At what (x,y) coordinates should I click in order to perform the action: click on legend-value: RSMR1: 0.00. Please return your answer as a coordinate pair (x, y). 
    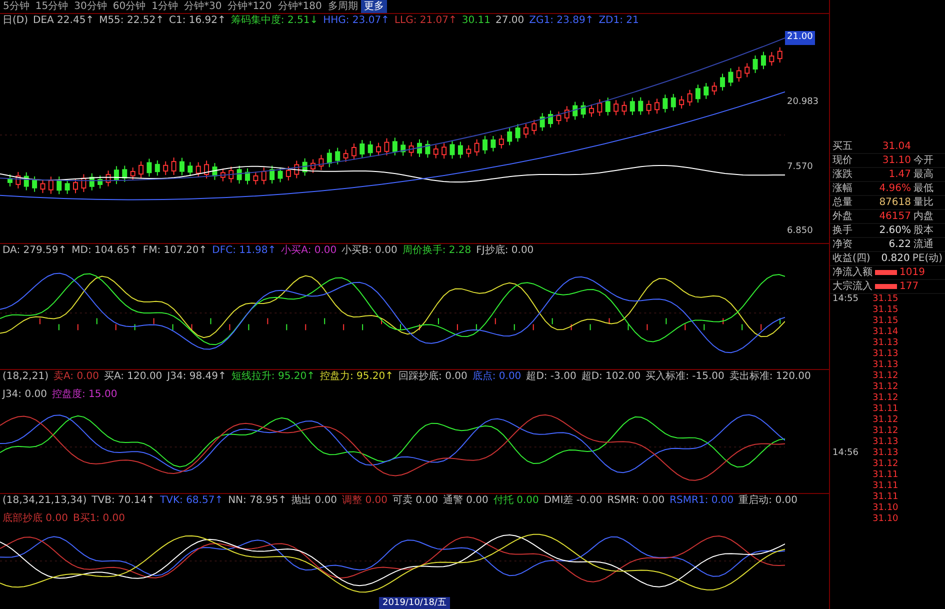
    Looking at the image, I should click on (702, 500).